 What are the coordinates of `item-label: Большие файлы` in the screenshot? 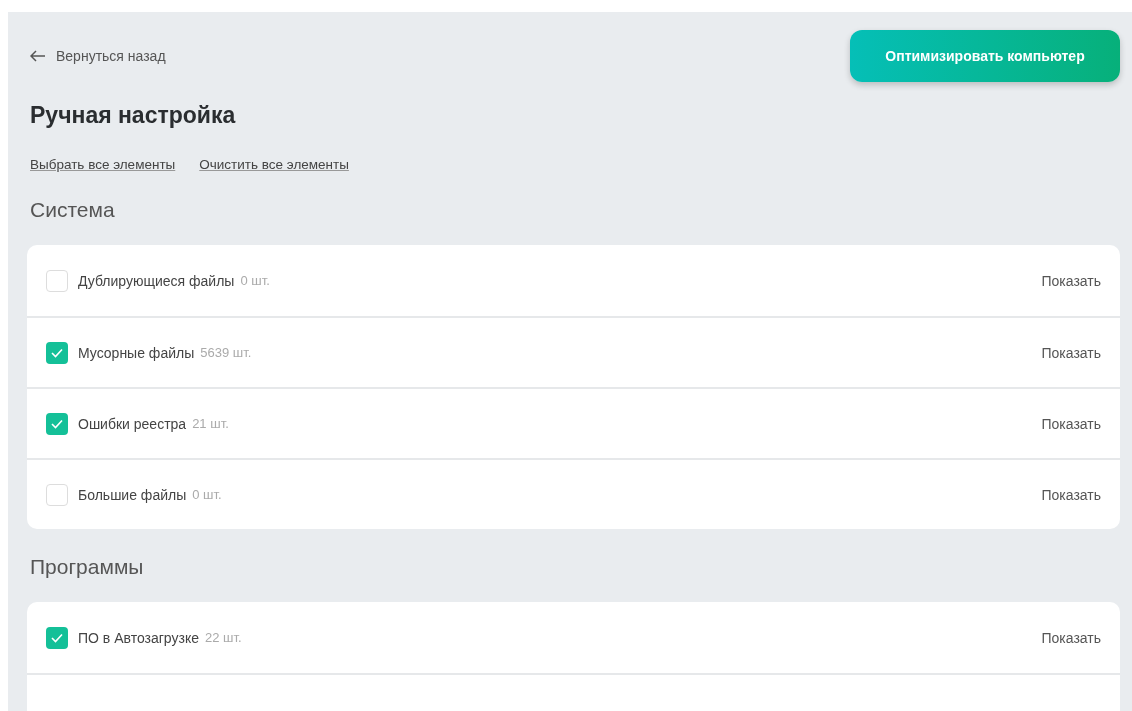 It's located at (132, 494).